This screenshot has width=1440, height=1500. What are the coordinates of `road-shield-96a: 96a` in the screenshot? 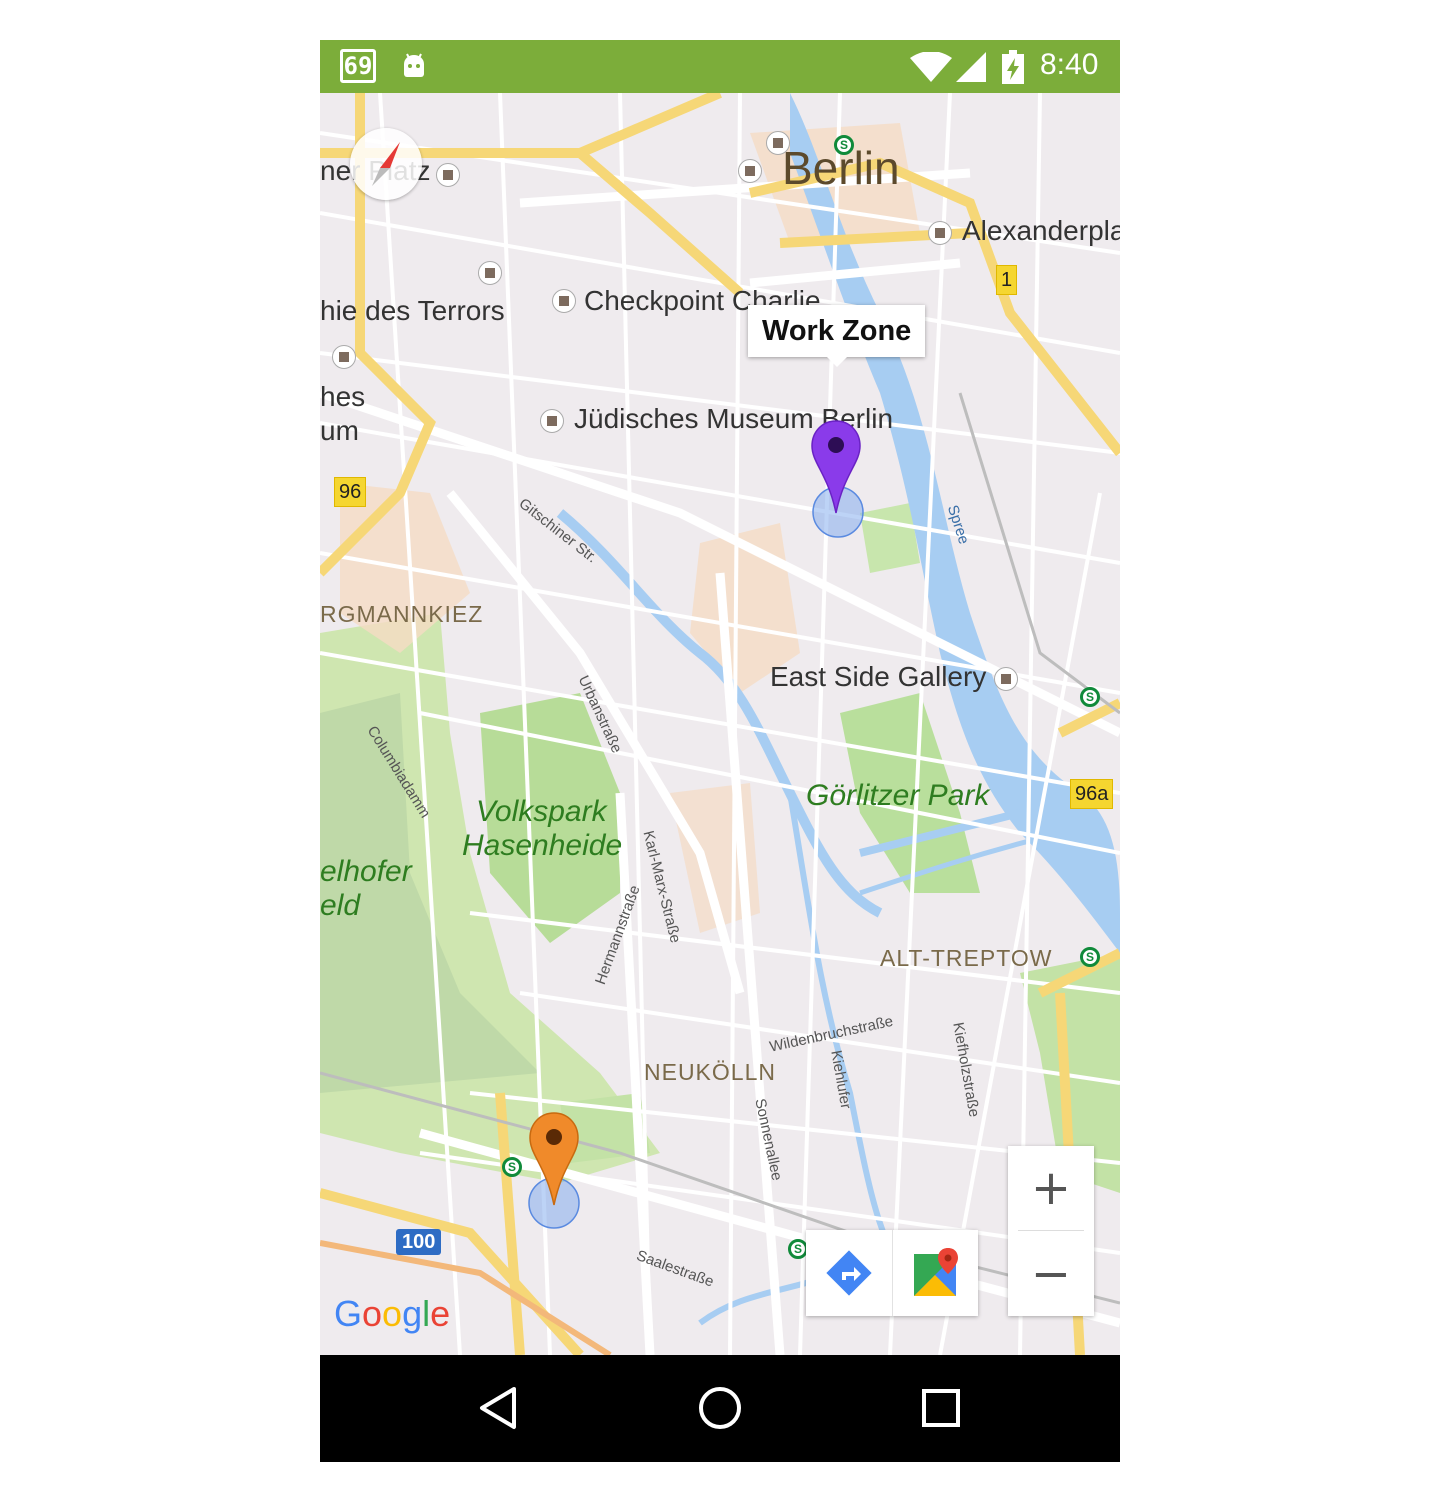 It's located at (1092, 794).